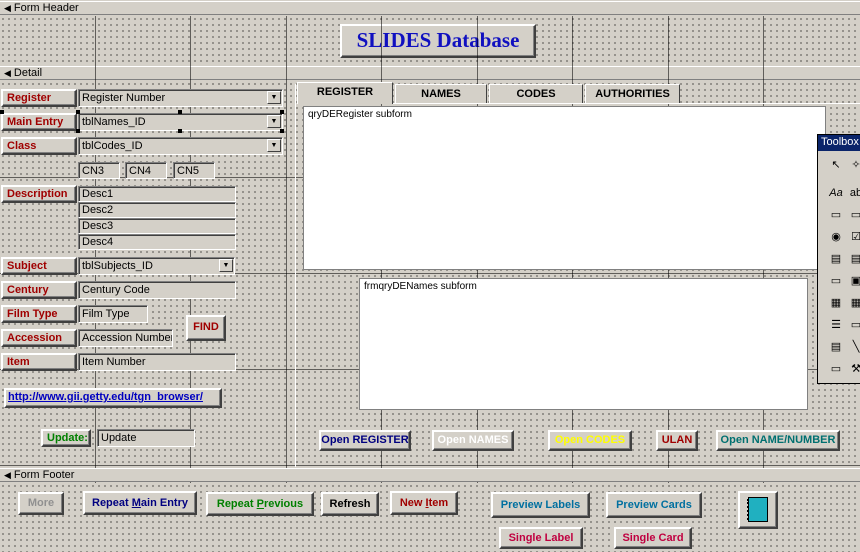  I want to click on command-button-icon: ▭, so click(836, 281).